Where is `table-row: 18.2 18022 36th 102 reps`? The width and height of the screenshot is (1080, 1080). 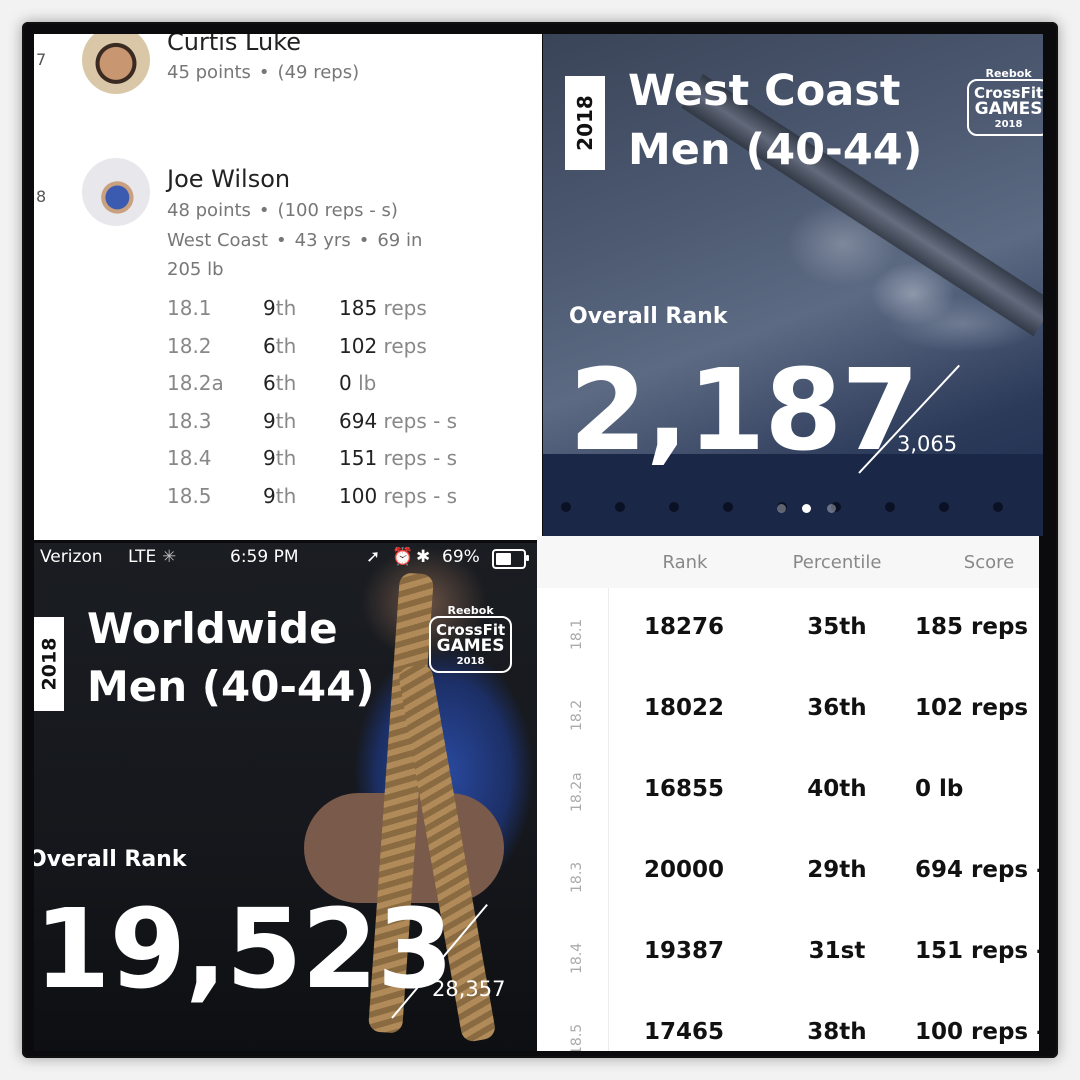 table-row: 18.2 18022 36th 102 reps is located at coordinates (788, 709).